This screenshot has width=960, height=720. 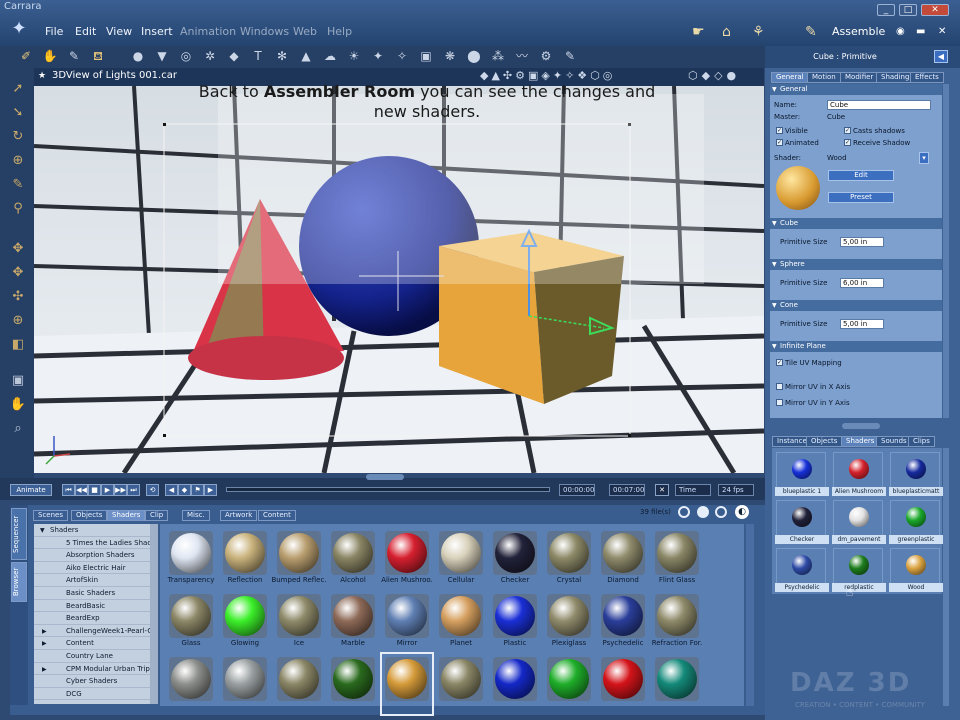 What do you see at coordinates (908, 10) in the screenshot?
I see `maximize-button: □` at bounding box center [908, 10].